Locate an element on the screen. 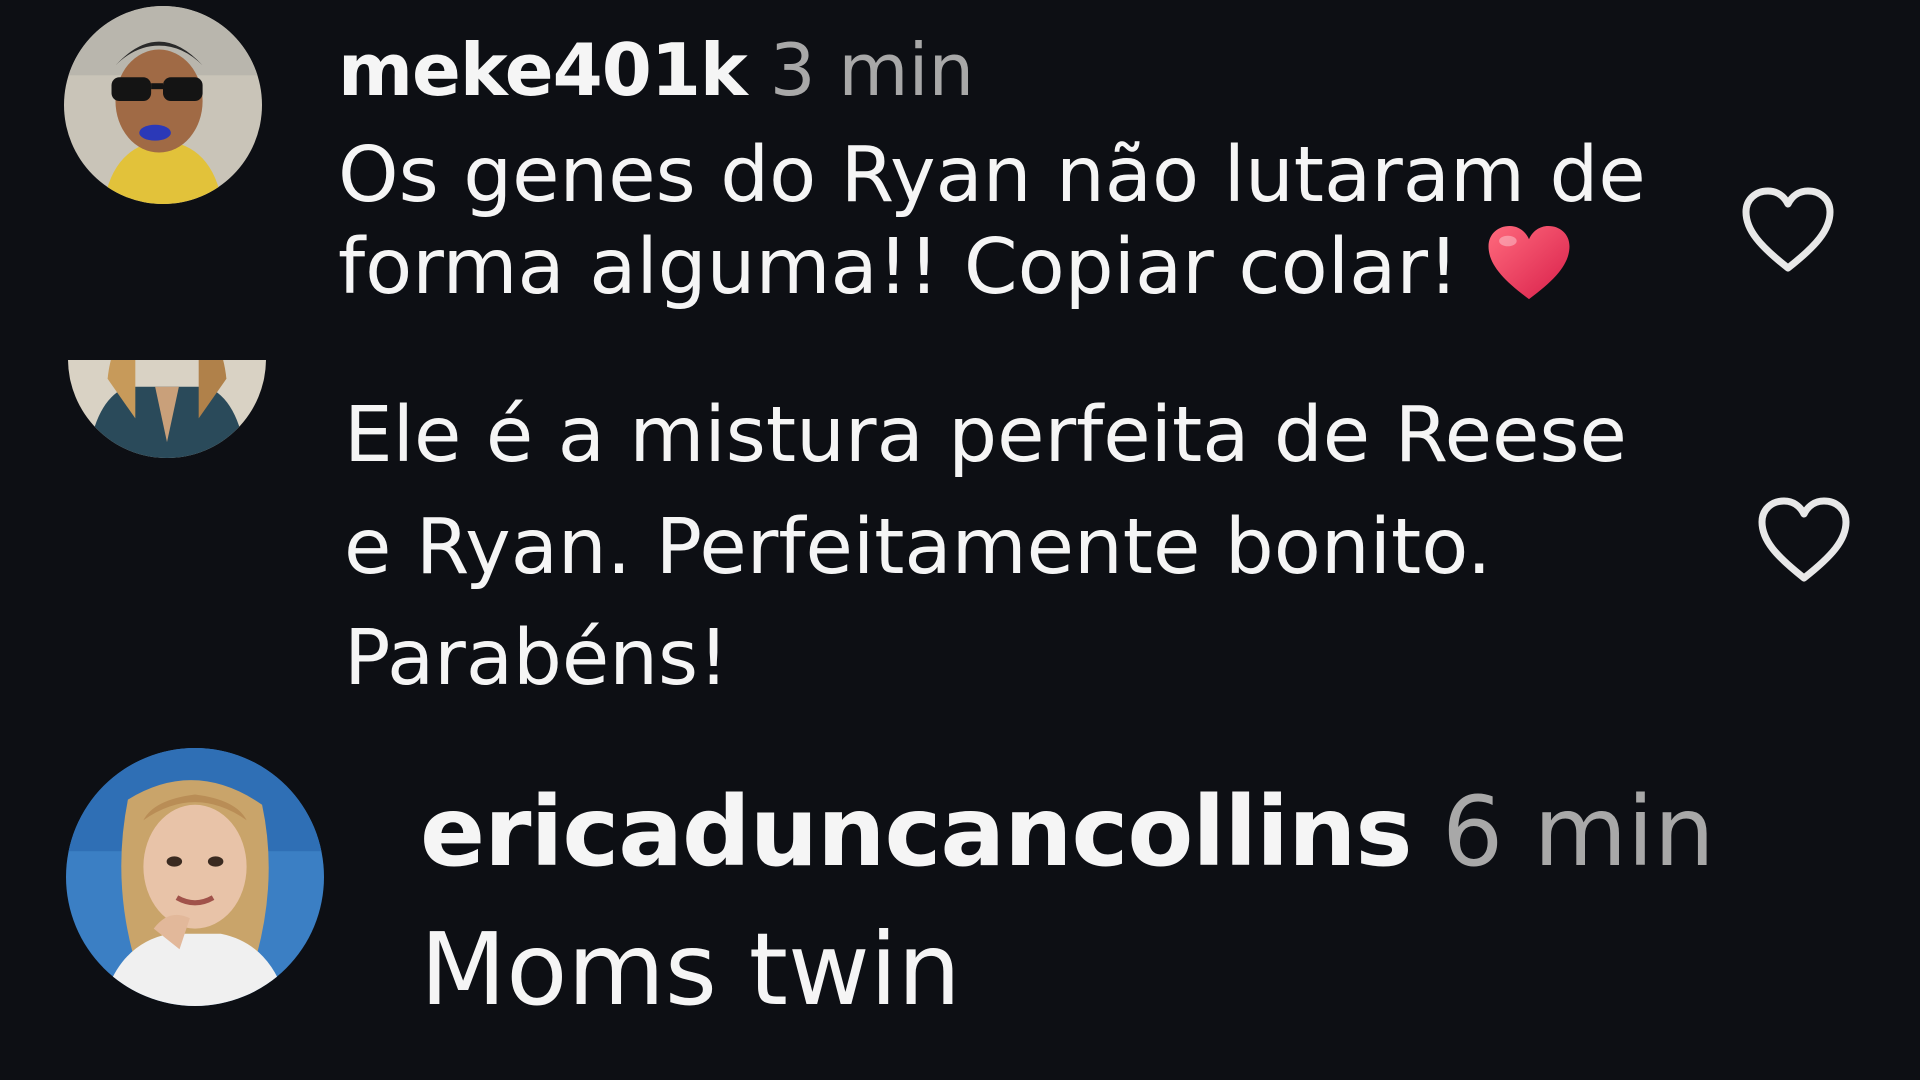 This screenshot has width=1920, height=1080. comment-timestamp: 6 min is located at coordinates (1578, 832).